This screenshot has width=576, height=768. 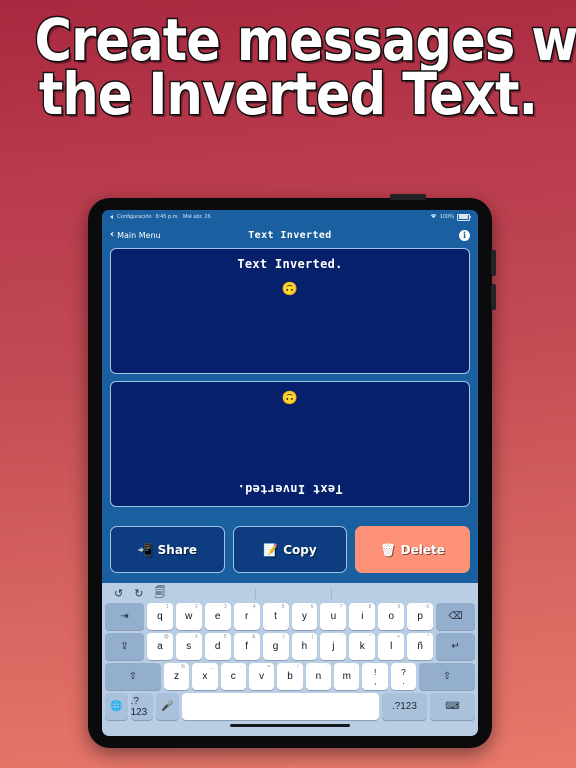 I want to click on key-question-period: ?., so click(x=403, y=676).